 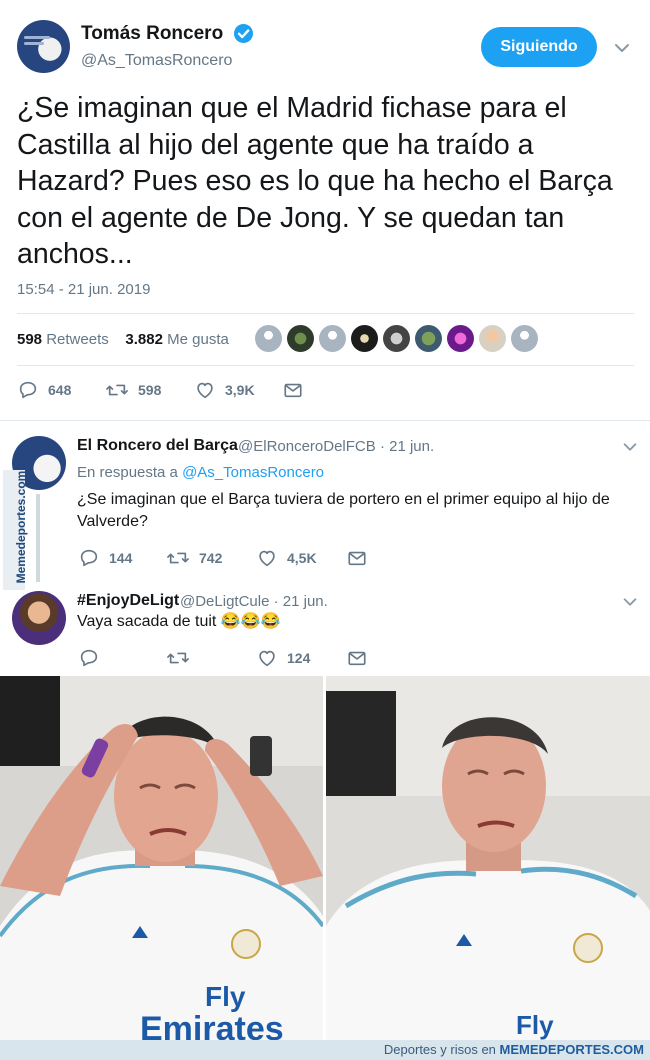 I want to click on thread-line, so click(x=38, y=538).